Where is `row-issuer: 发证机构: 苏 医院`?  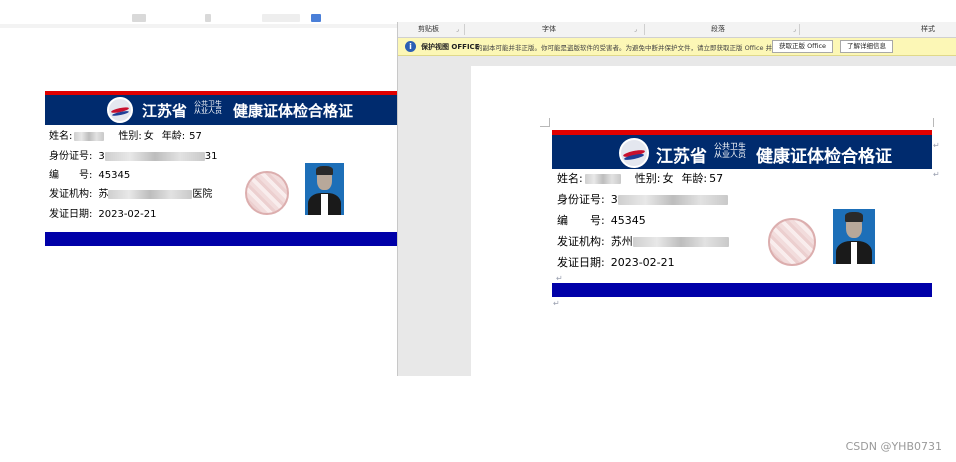
row-issuer: 发证机构: 苏 医院 is located at coordinates (130, 192).